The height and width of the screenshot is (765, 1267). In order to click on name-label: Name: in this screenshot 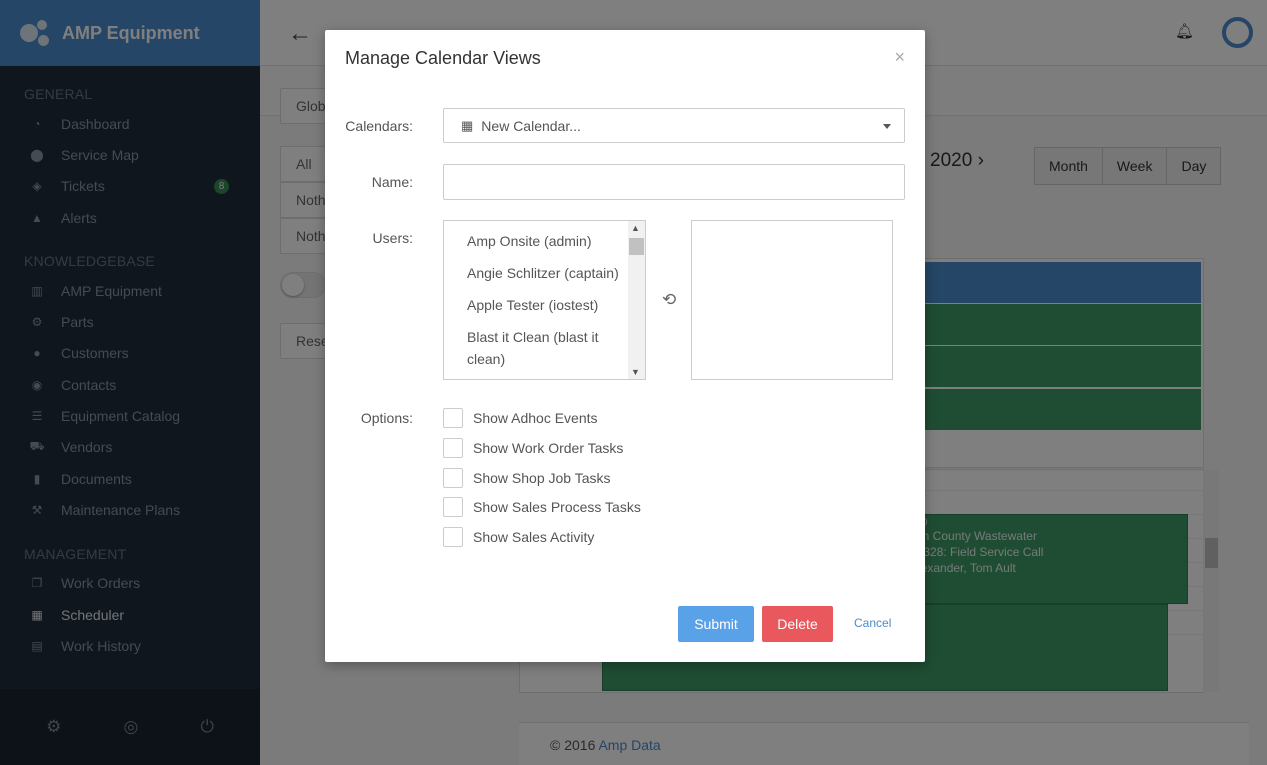, I will do `click(392, 182)`.